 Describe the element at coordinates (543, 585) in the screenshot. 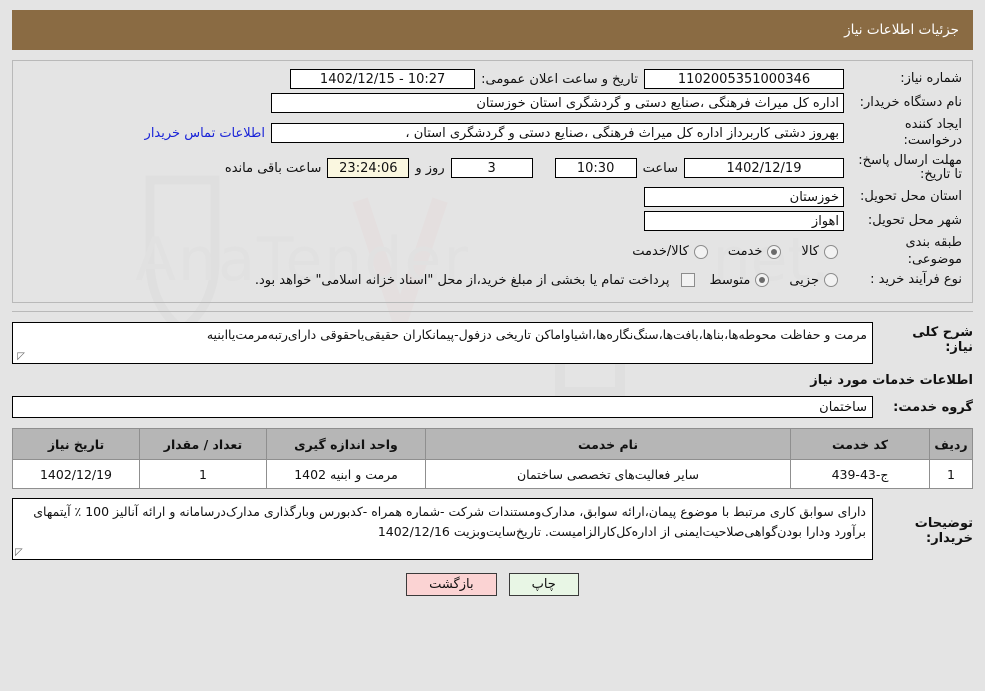

I see `print-button: چاپ` at that location.